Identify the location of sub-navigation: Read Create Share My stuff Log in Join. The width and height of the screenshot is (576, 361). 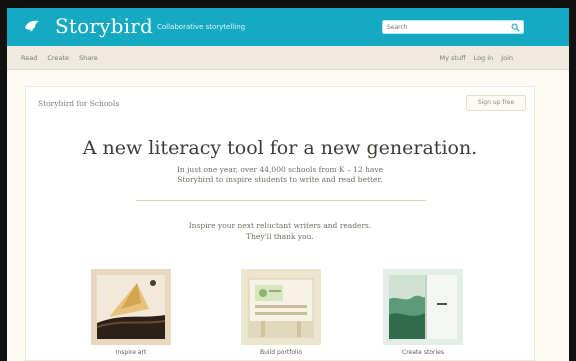
(288, 58).